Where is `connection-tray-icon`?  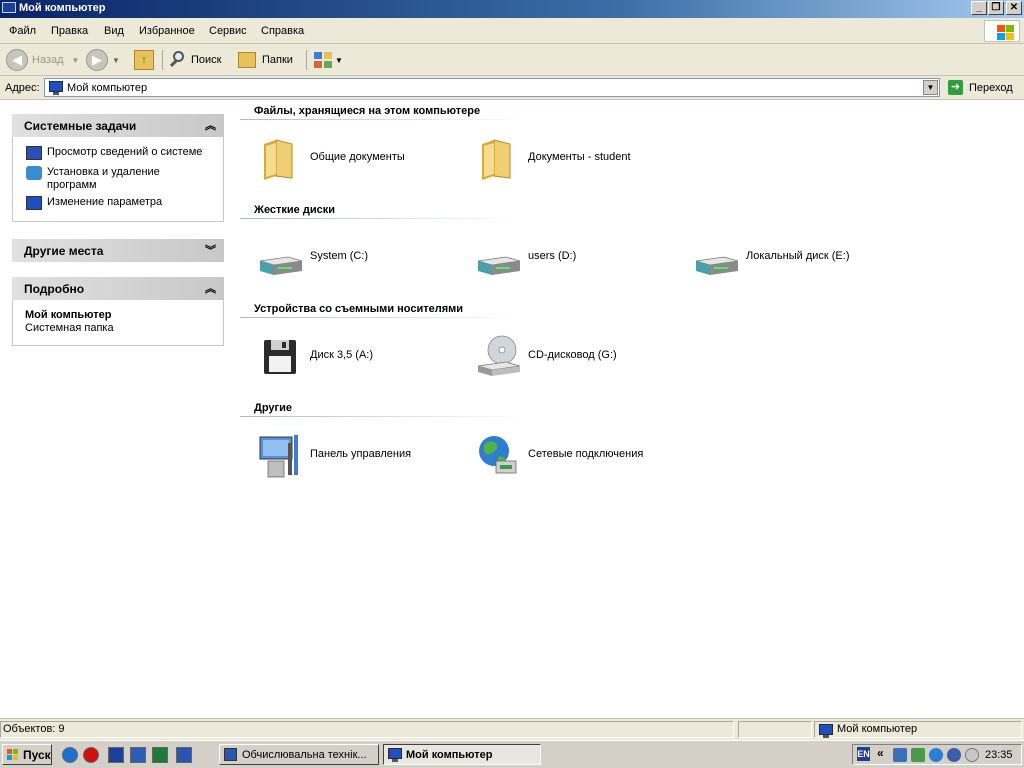
connection-tray-icon is located at coordinates (918, 755).